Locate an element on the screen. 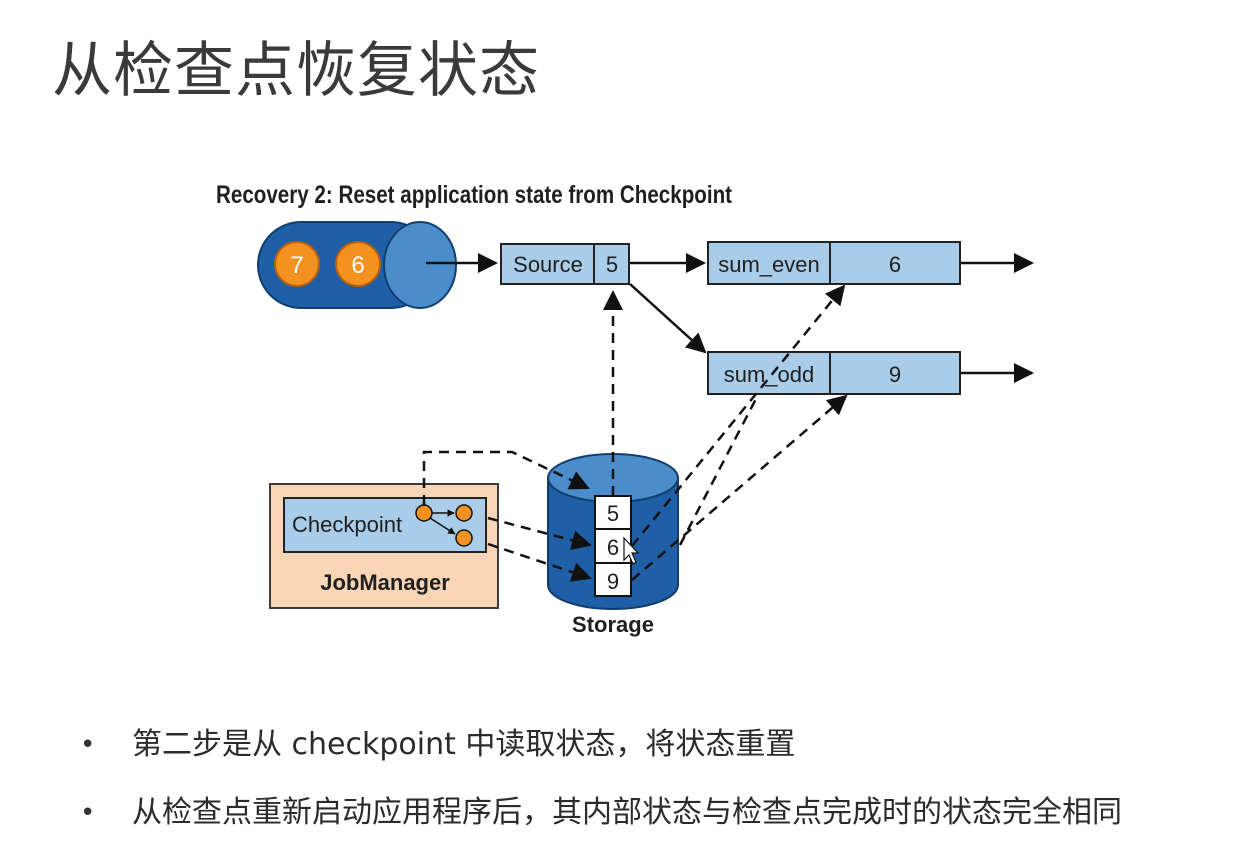 The image size is (1258, 854). source-label: Source is located at coordinates (548, 264).